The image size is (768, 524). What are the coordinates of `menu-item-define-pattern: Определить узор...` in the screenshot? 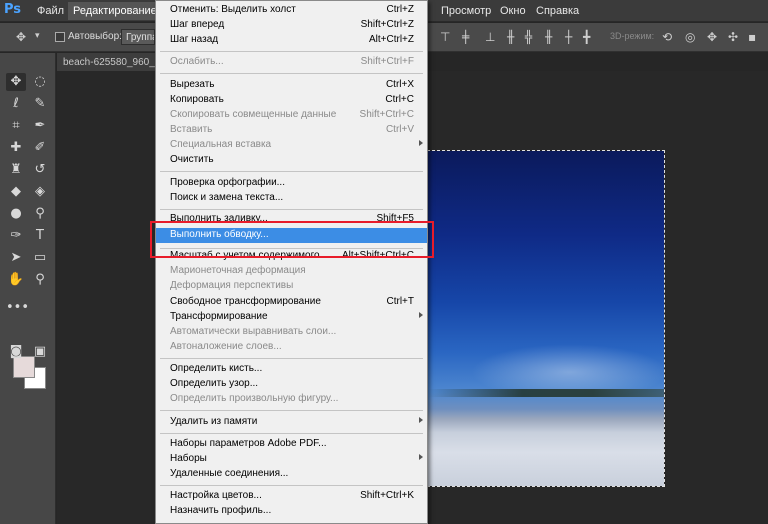 It's located at (291, 384).